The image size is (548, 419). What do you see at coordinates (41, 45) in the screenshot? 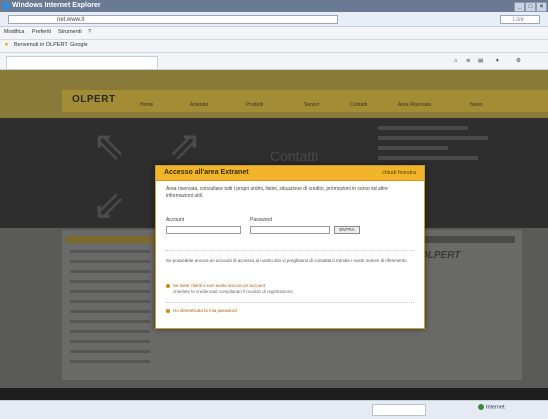
I see `favorite-link-olpert: Benvenuti in OLPERT` at bounding box center [41, 45].